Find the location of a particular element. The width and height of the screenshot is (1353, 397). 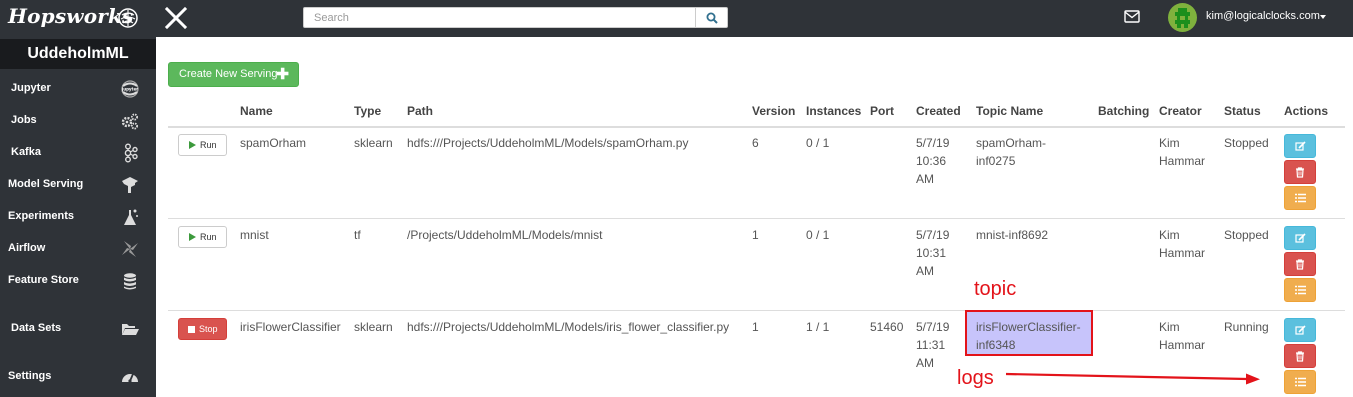

topic-name-line2: inf6348 is located at coordinates (996, 345).